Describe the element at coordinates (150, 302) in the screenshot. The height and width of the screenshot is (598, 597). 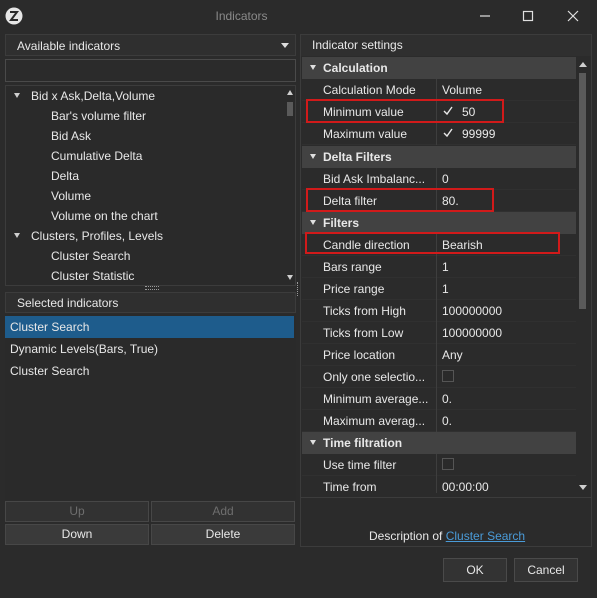
I see `selected-indicators-header: Selected indicators` at that location.